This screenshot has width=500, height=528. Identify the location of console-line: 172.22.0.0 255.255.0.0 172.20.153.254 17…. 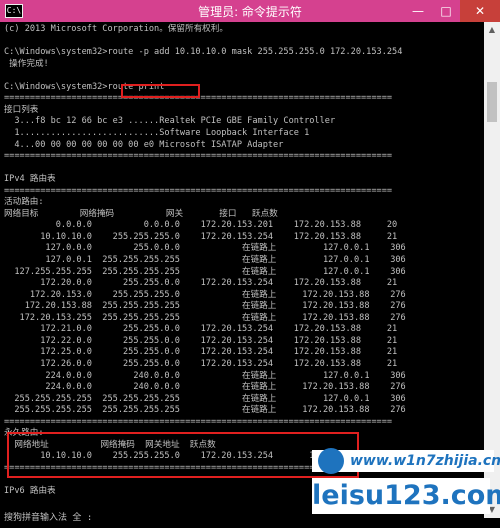
(201, 340).